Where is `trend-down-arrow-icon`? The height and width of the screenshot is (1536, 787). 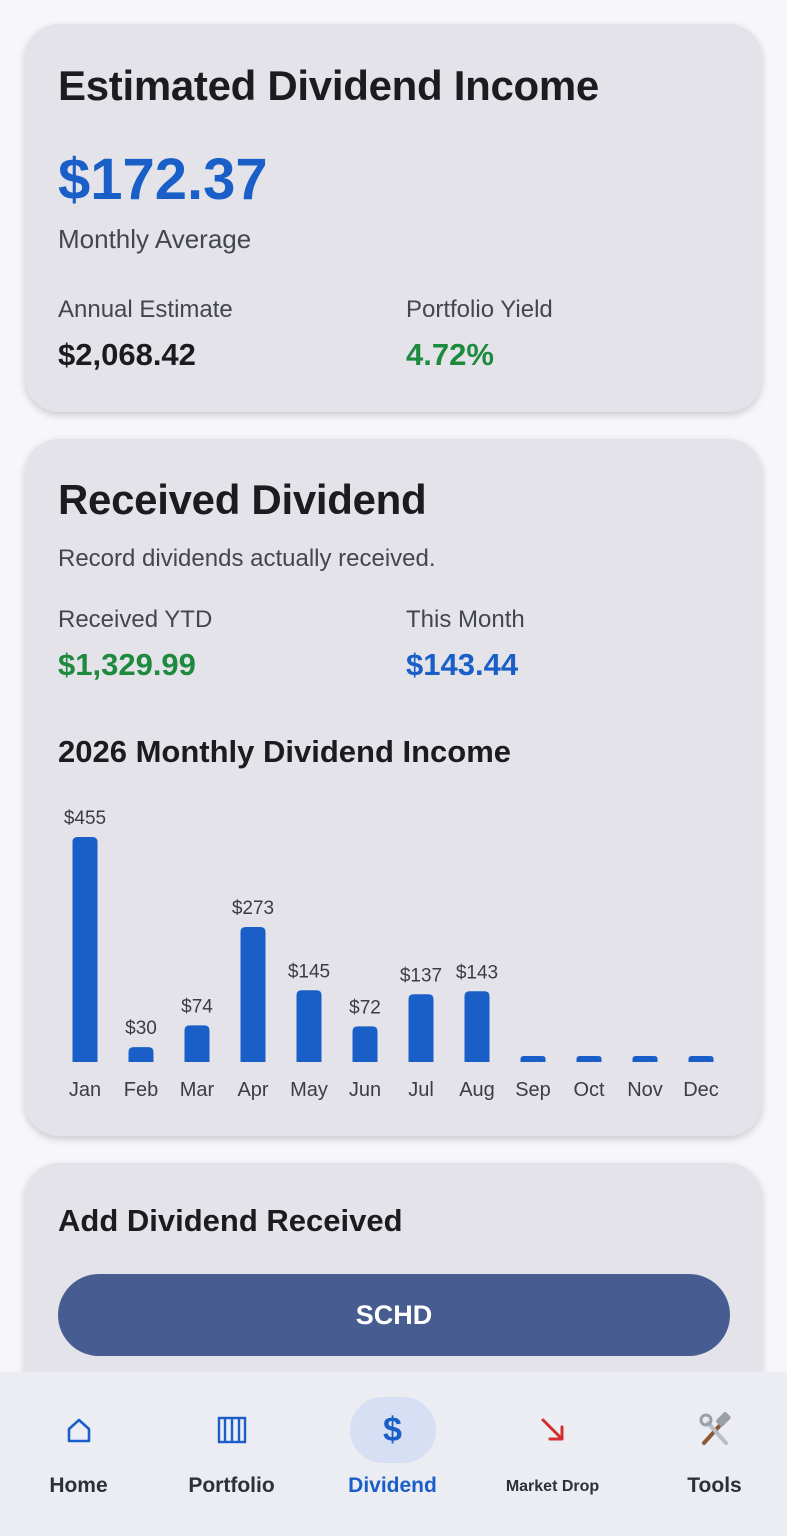 trend-down-arrow-icon is located at coordinates (553, 1430).